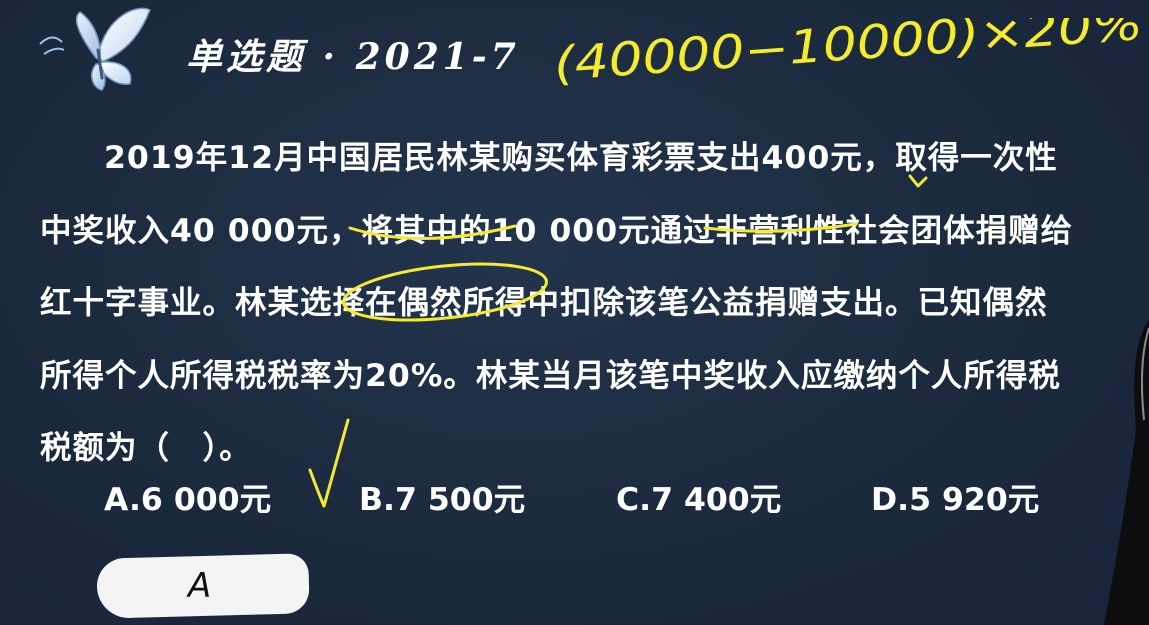 The height and width of the screenshot is (625, 1149). What do you see at coordinates (955, 497) in the screenshot?
I see `option-d: D.5 920元` at bounding box center [955, 497].